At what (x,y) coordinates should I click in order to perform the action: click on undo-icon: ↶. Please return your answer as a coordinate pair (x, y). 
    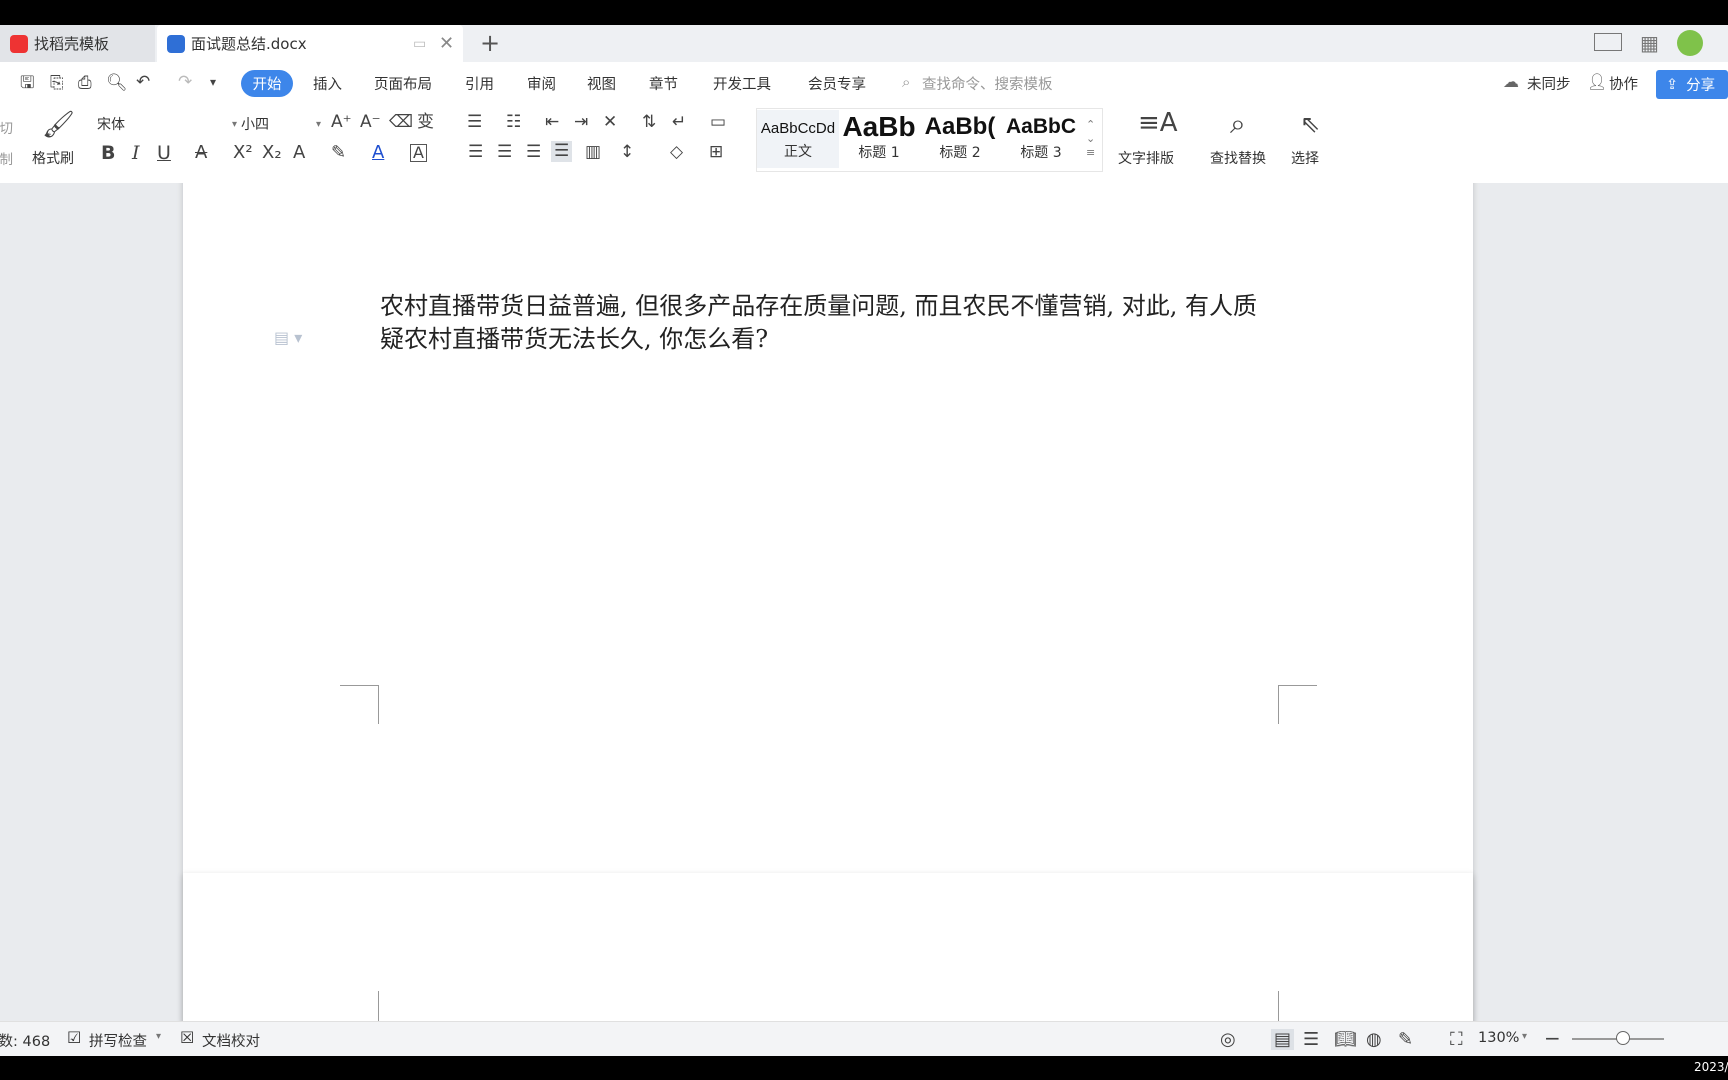
    Looking at the image, I should click on (143, 82).